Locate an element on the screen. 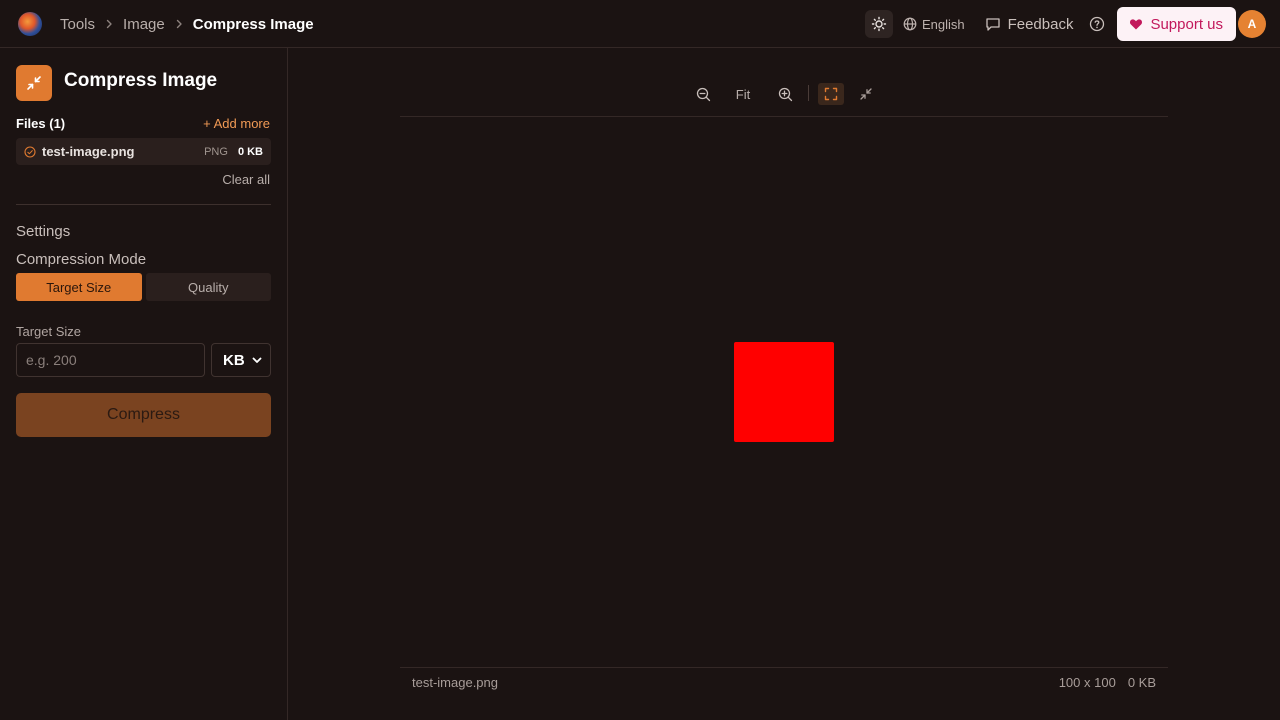 The width and height of the screenshot is (1280, 720). minimize-arrows-icon is located at coordinates (34, 83).